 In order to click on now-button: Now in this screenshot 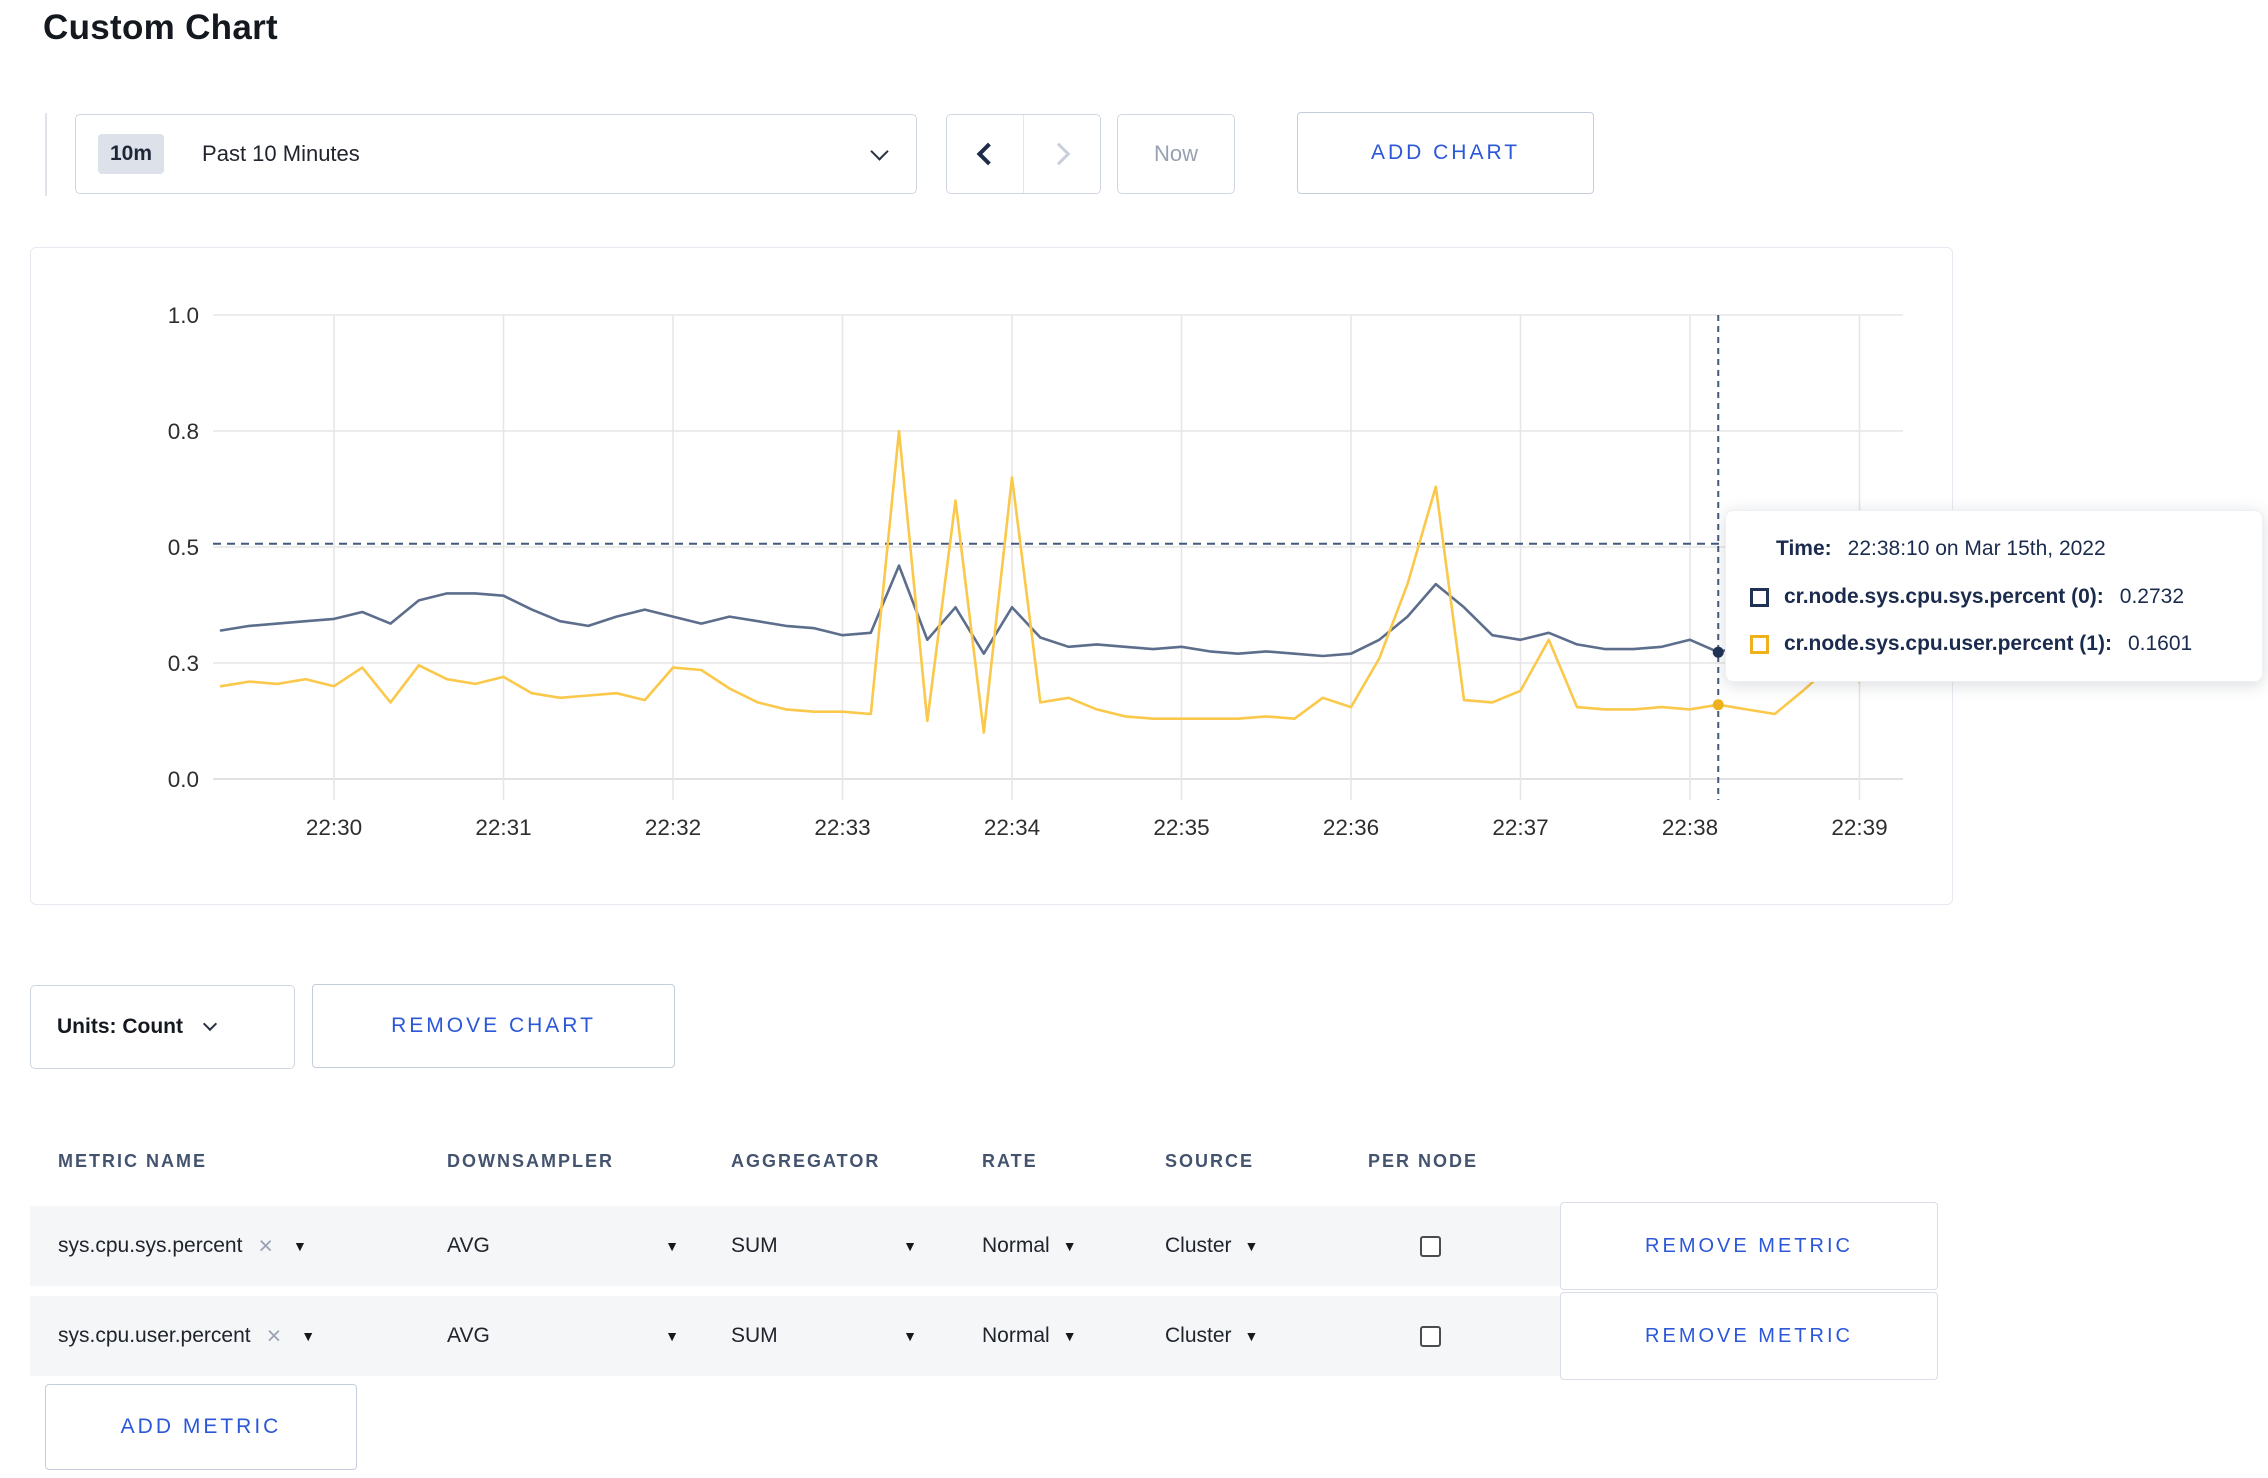, I will do `click(1176, 154)`.